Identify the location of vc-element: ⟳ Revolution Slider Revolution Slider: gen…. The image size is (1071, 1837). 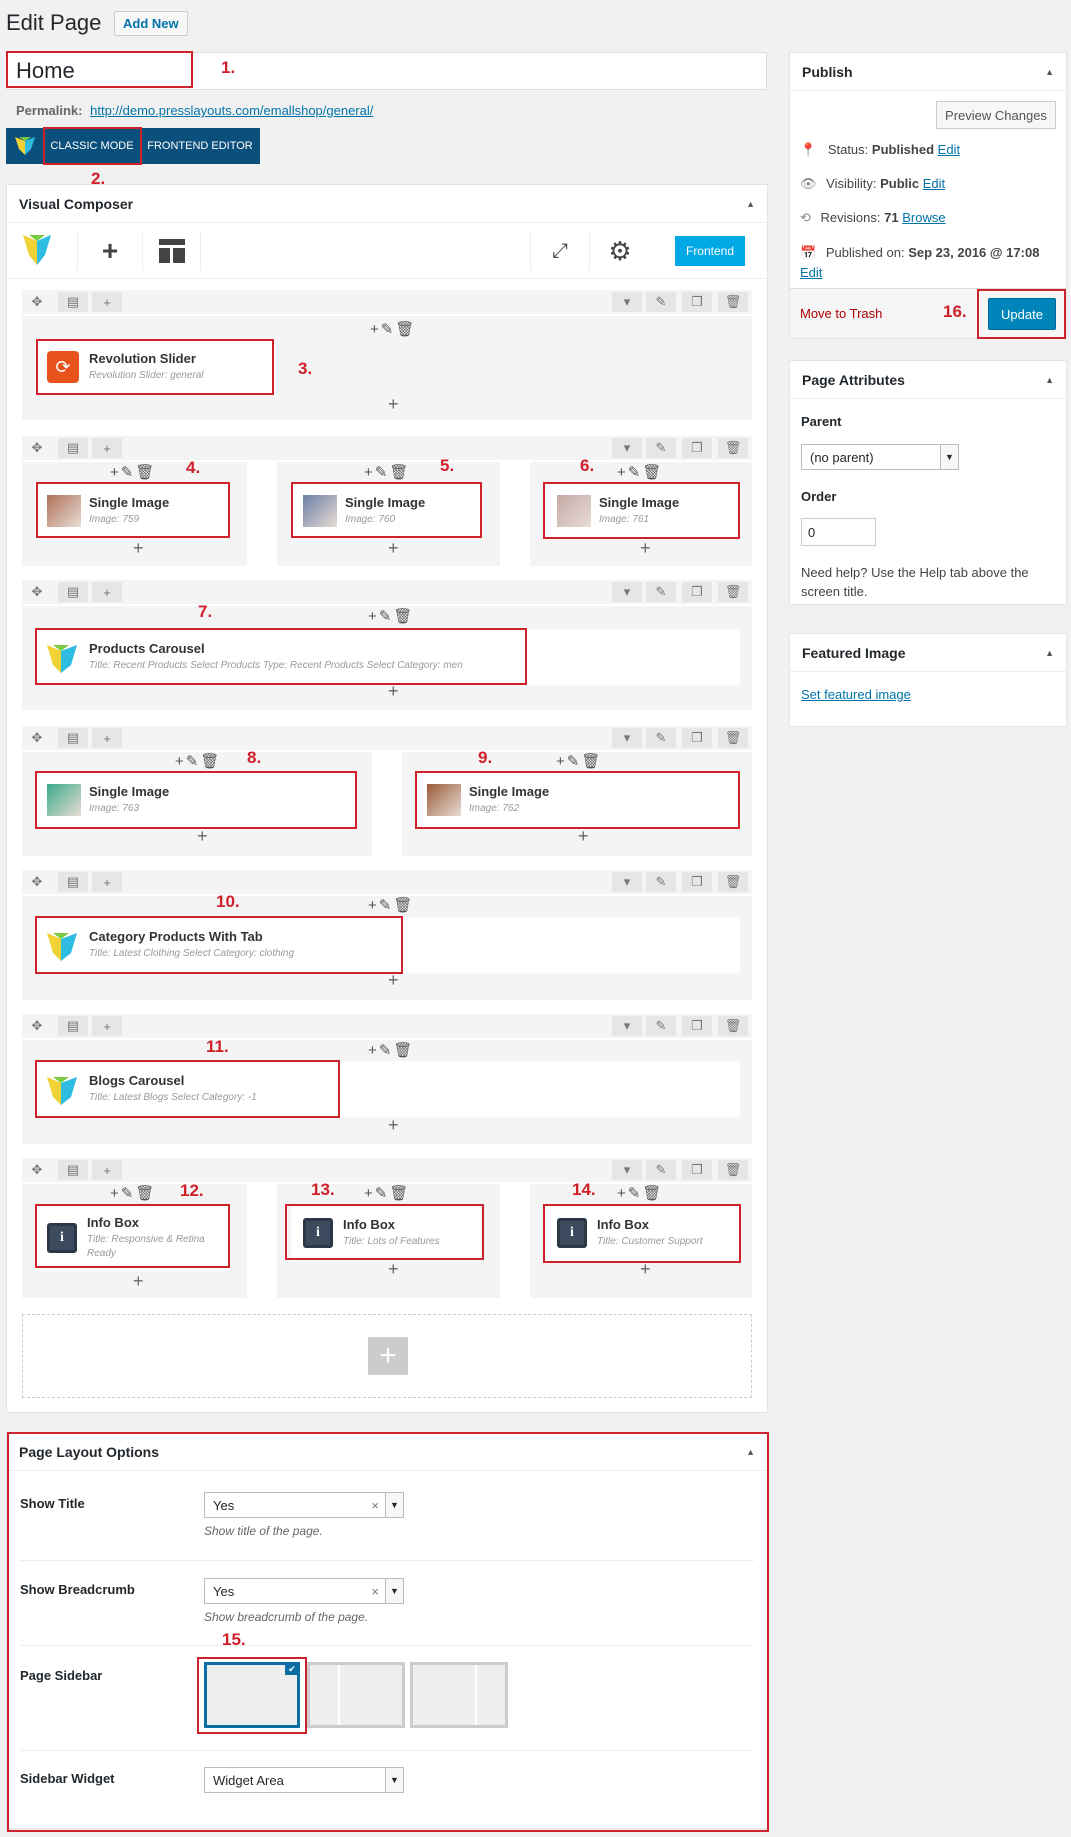
(155, 367).